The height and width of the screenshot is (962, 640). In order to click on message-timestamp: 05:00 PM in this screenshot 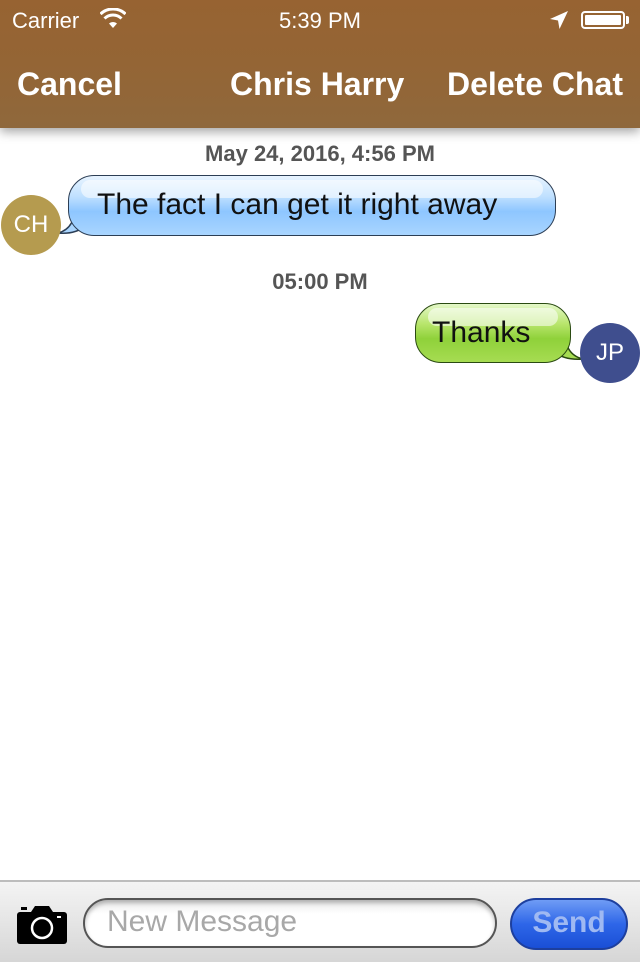, I will do `click(320, 281)`.